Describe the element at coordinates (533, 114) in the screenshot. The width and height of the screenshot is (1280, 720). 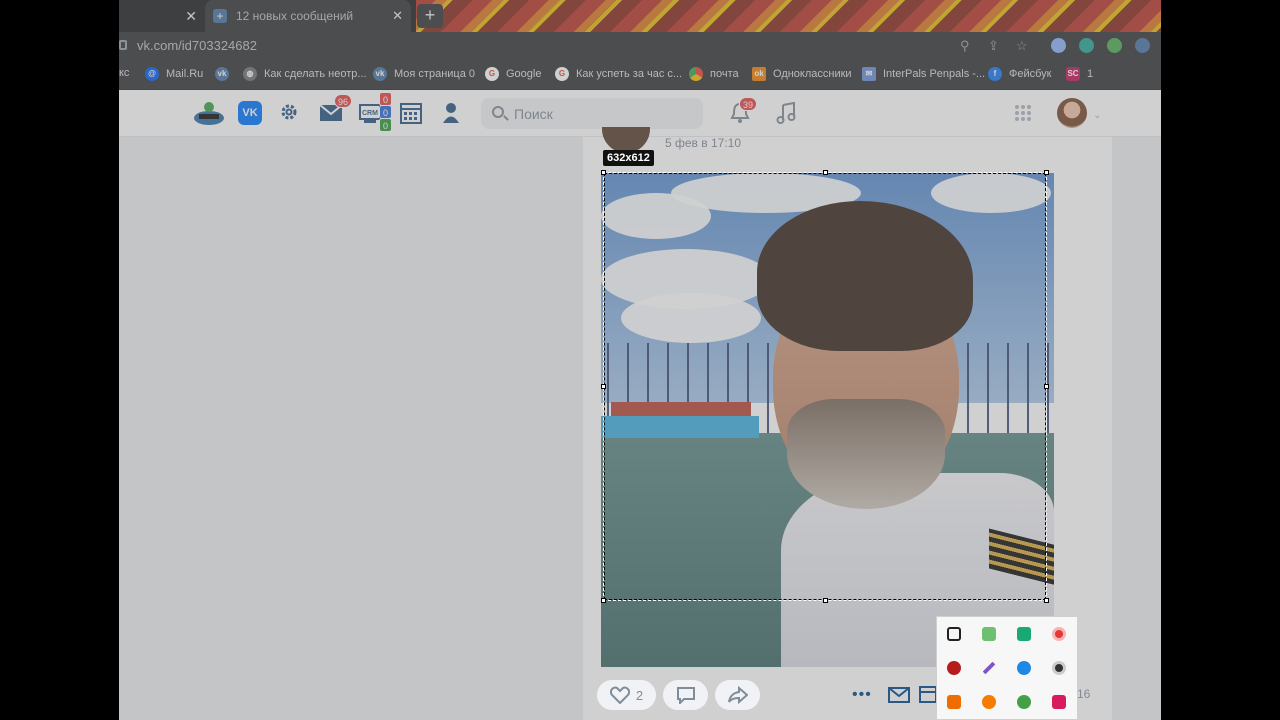
I see `search-placeholder: Поиск` at that location.